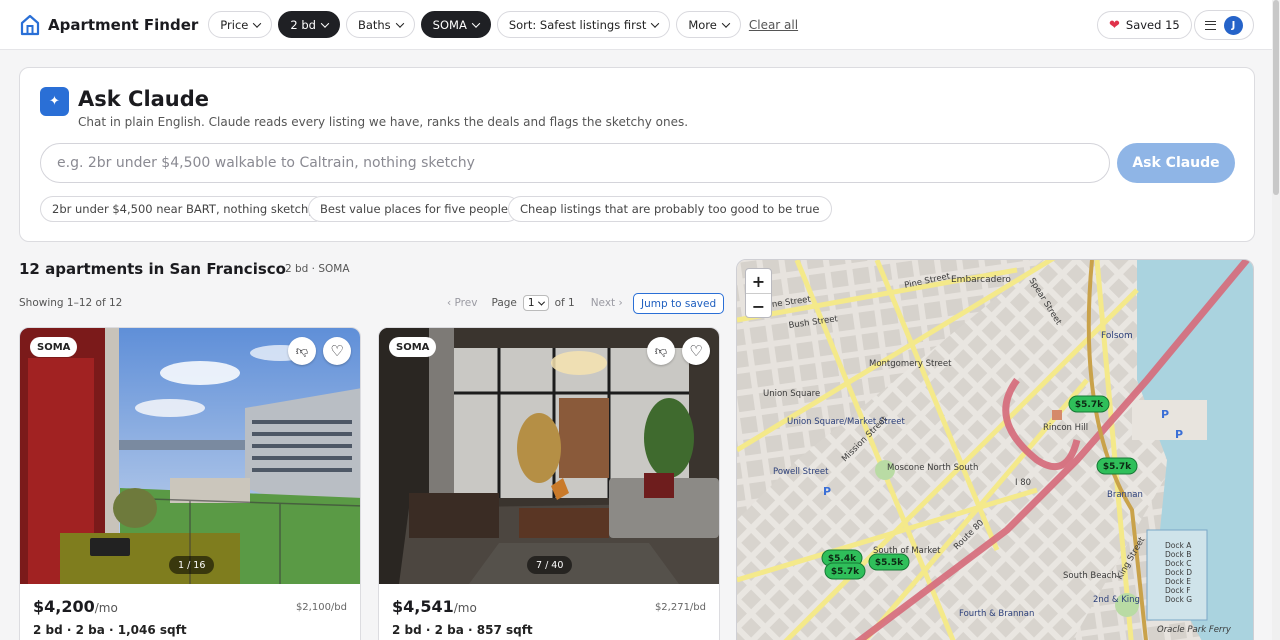 This screenshot has height=640, width=1280. I want to click on home-icon, so click(30, 24).